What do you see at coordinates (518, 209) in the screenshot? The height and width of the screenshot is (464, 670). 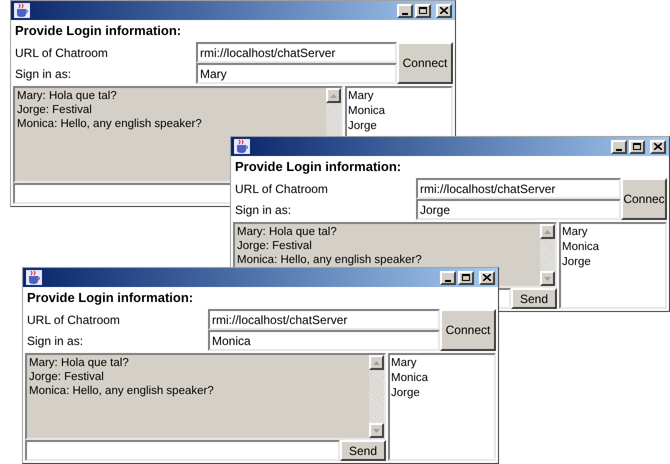 I see `name-field: Jorge` at bounding box center [518, 209].